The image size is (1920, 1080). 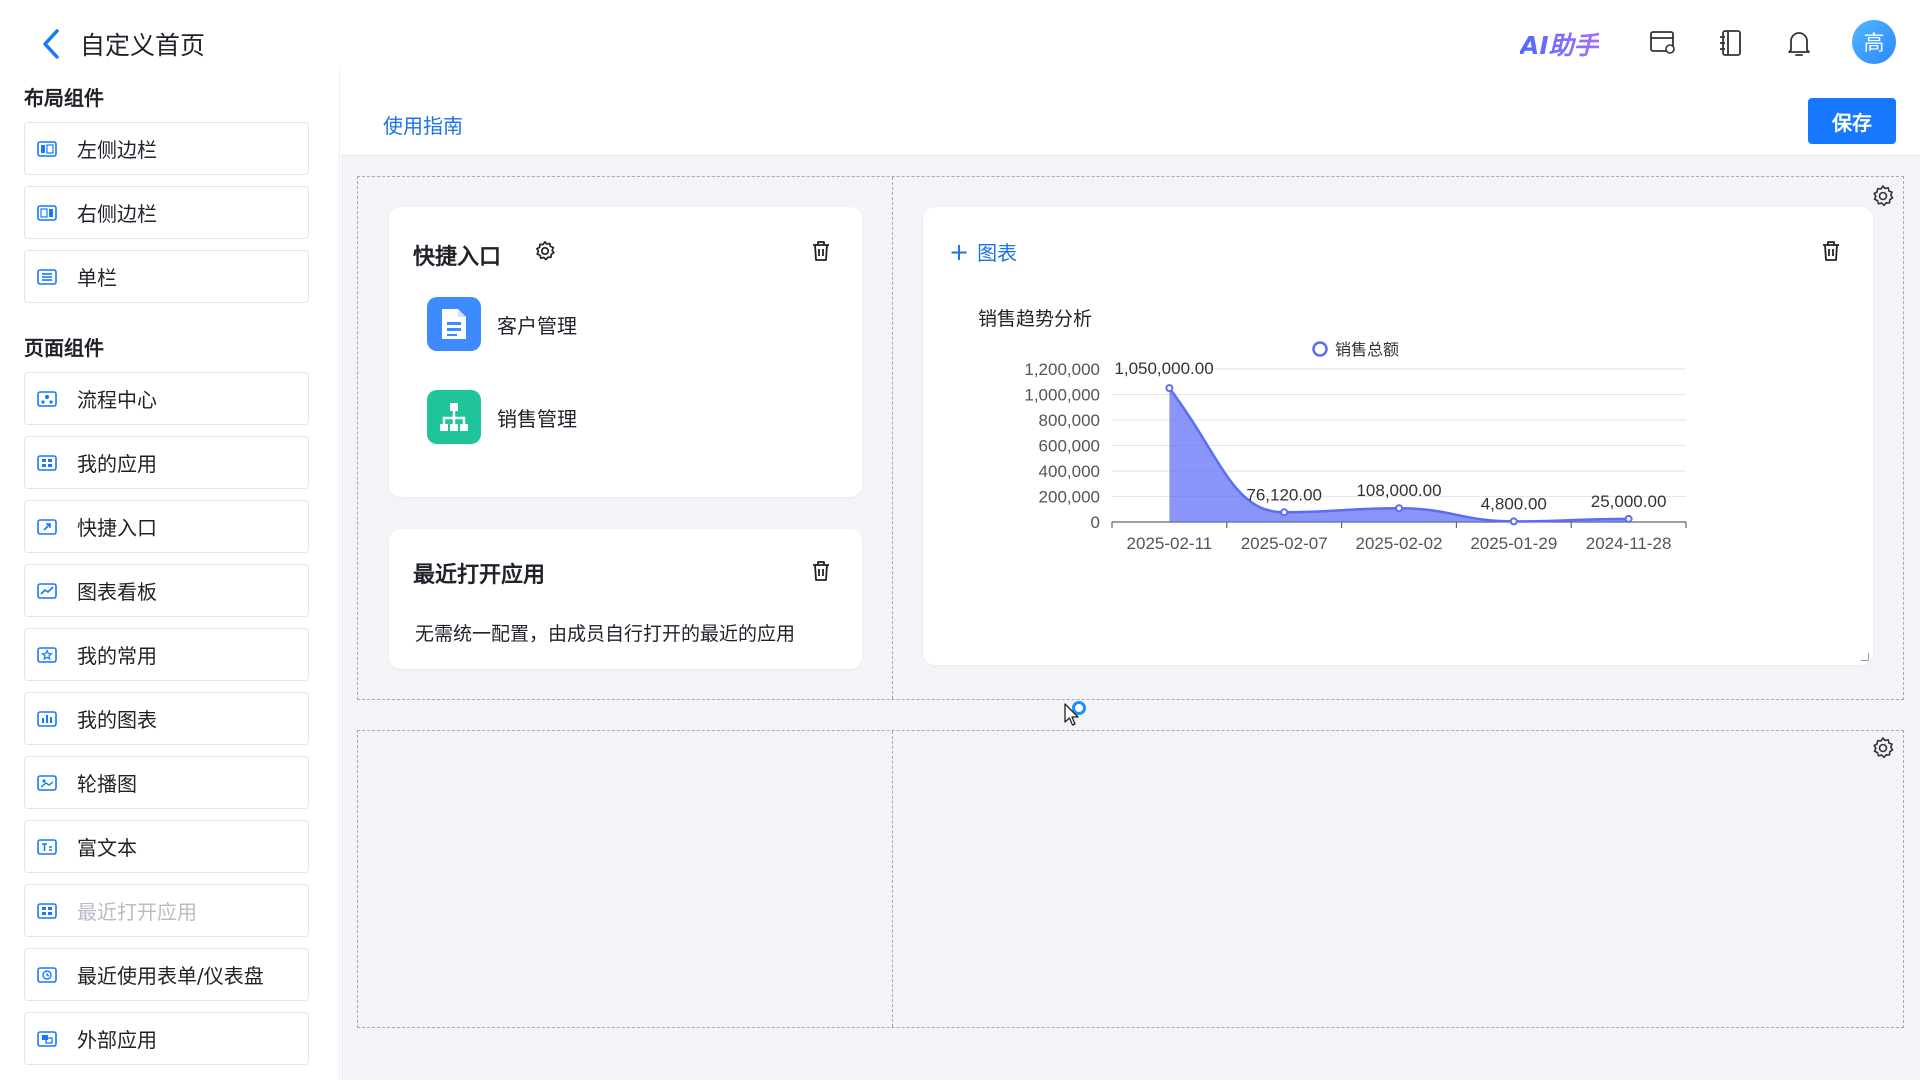 What do you see at coordinates (625, 599) in the screenshot?
I see `recent-apps-card: 最近打开应用 无需统一配置，由成员自行打开的最近的应用` at bounding box center [625, 599].